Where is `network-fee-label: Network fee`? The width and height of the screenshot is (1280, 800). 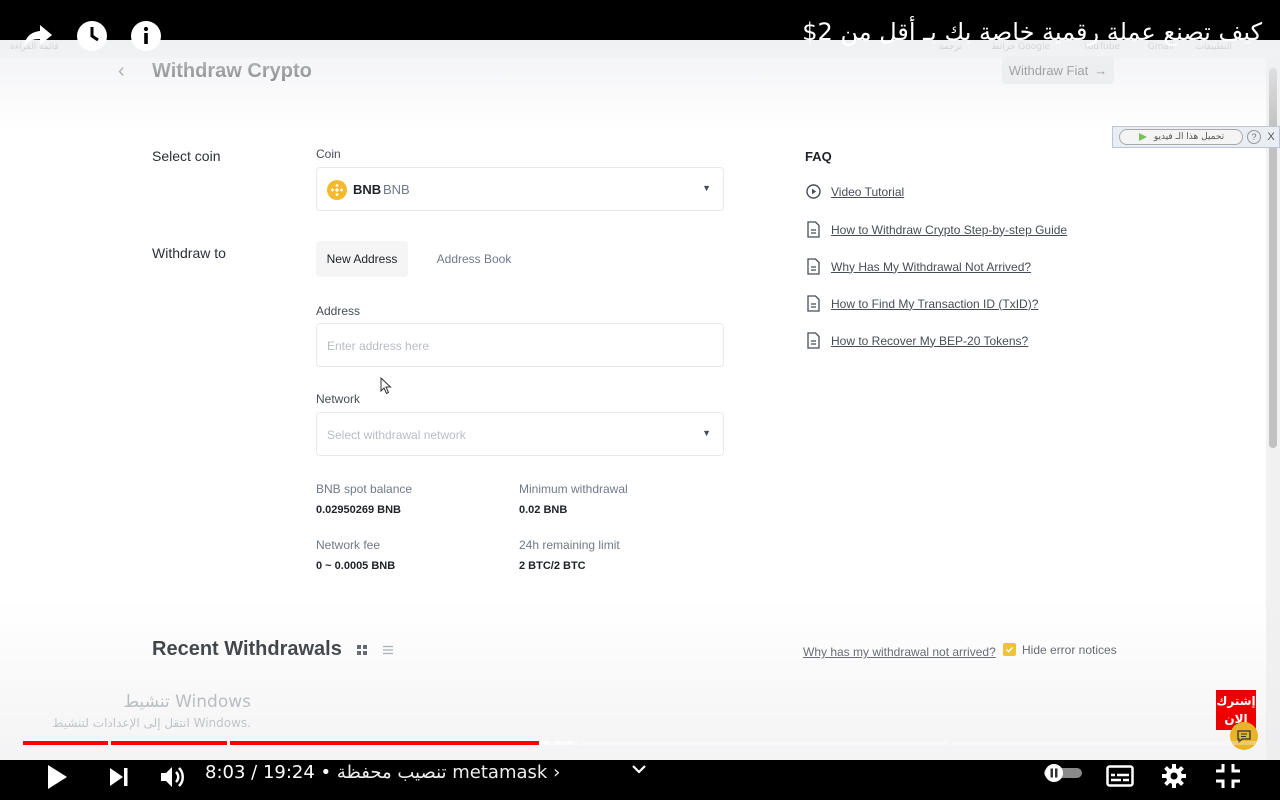
network-fee-label: Network fee is located at coordinates (348, 545).